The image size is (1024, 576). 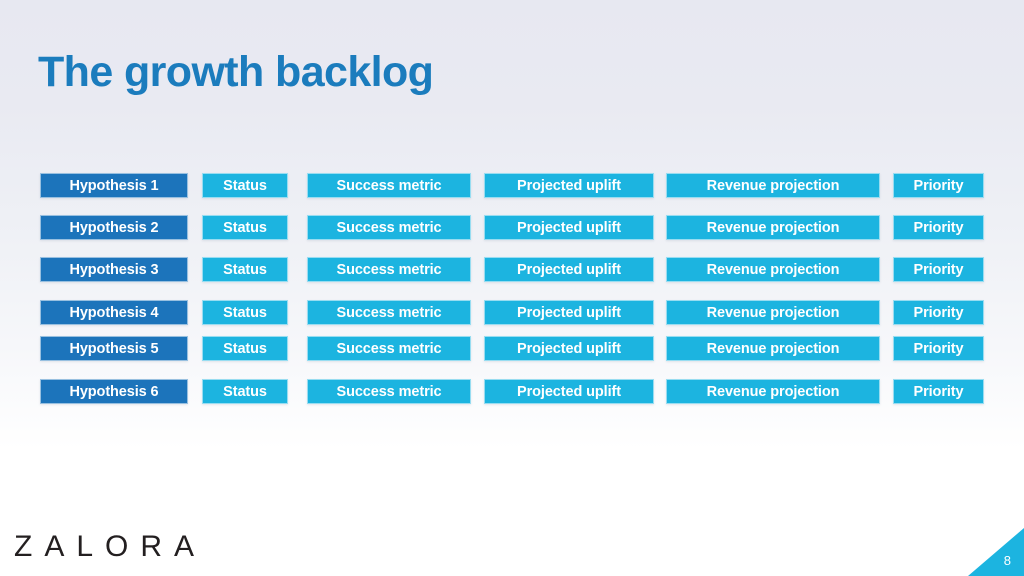 I want to click on cell-hypothesis: Hypothesis 6, so click(x=114, y=391).